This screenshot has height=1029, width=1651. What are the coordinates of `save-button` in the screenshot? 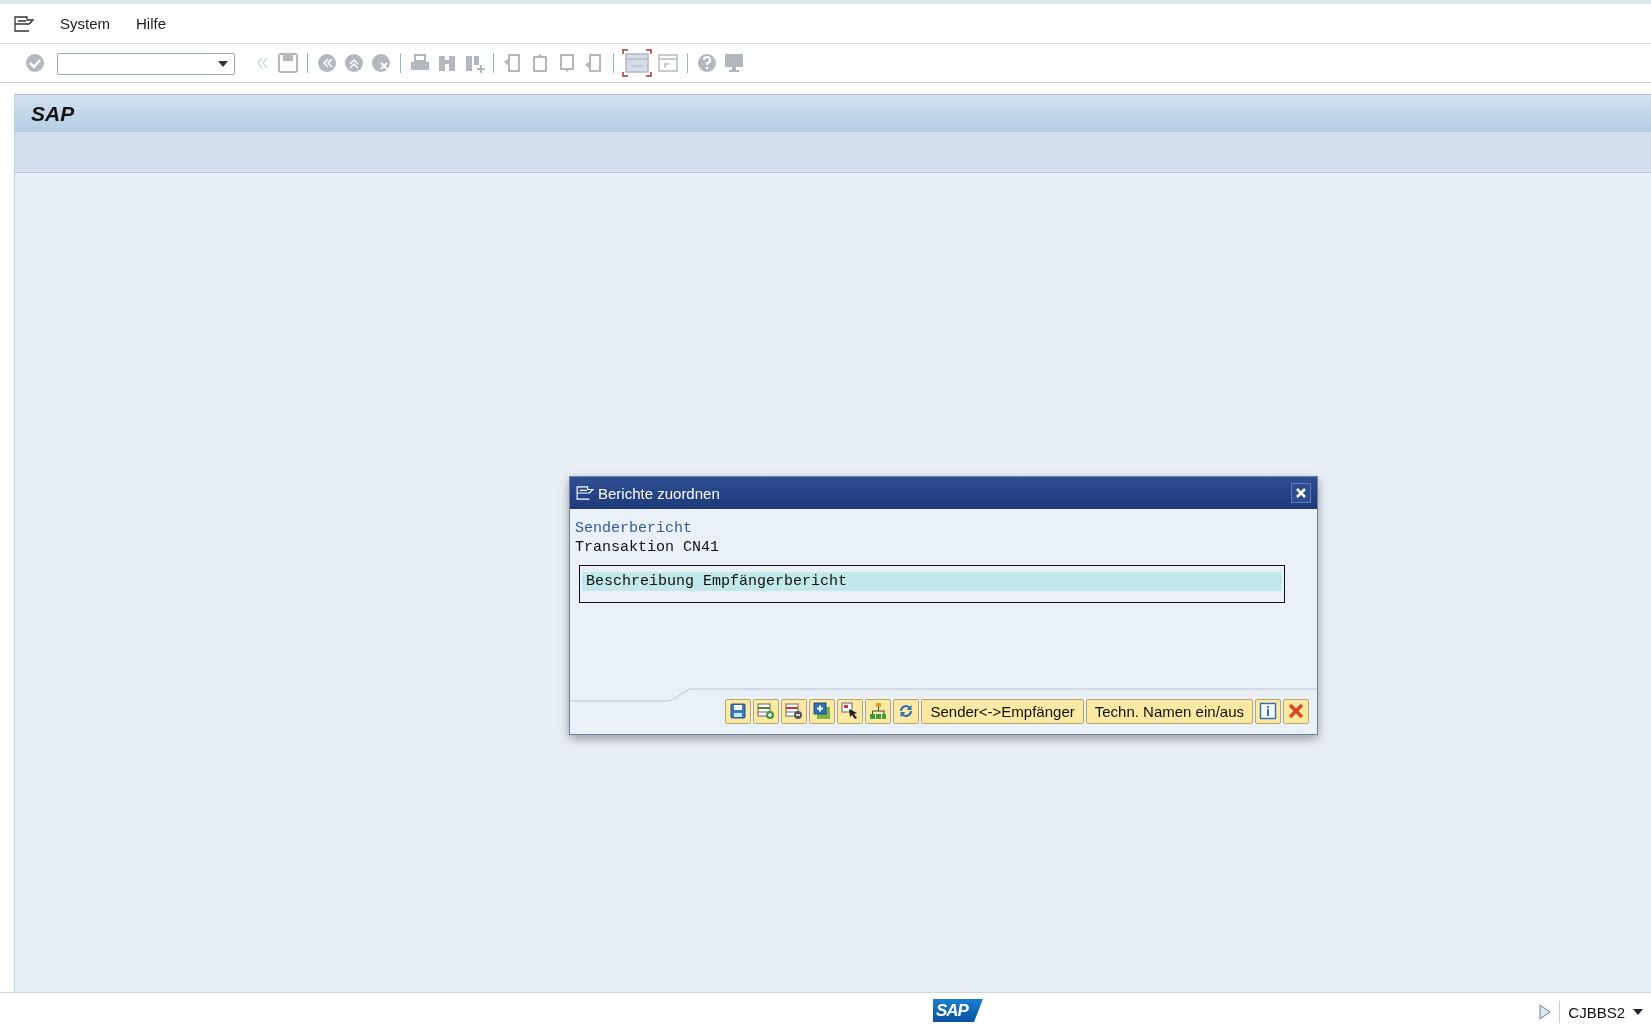 It's located at (738, 711).